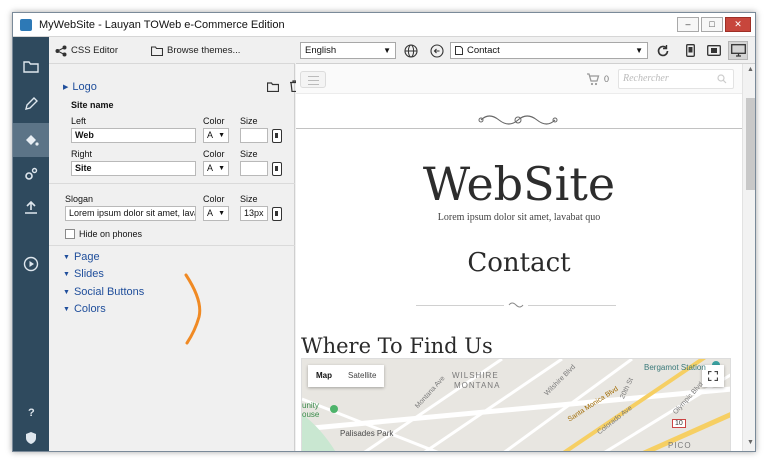 The height and width of the screenshot is (468, 768). What do you see at coordinates (254, 168) in the screenshot?
I see `right-size-field` at bounding box center [254, 168].